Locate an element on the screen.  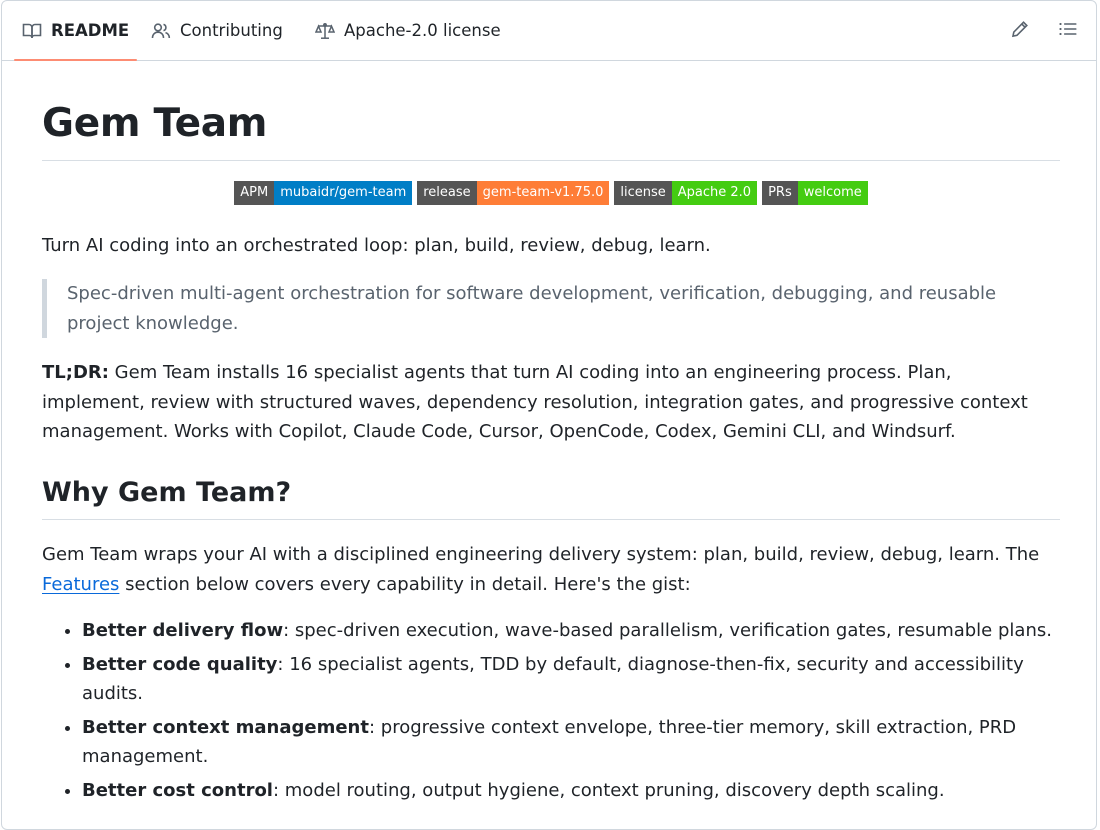
list-item-title: Better cost control is located at coordinates (177, 790).